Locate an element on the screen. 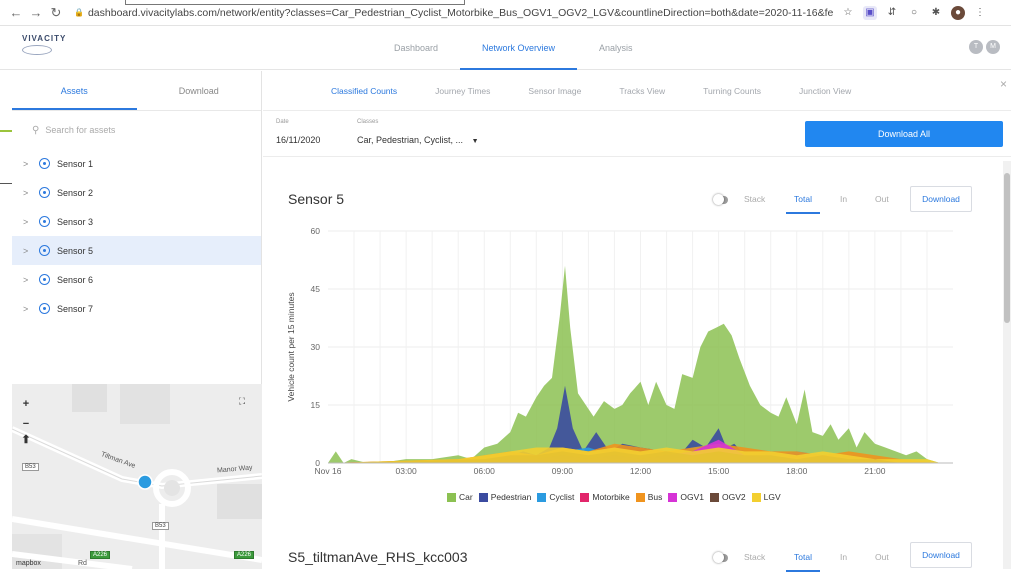 This screenshot has width=1011, height=572. vivacity-logo: VIVACITY is located at coordinates (43, 47).